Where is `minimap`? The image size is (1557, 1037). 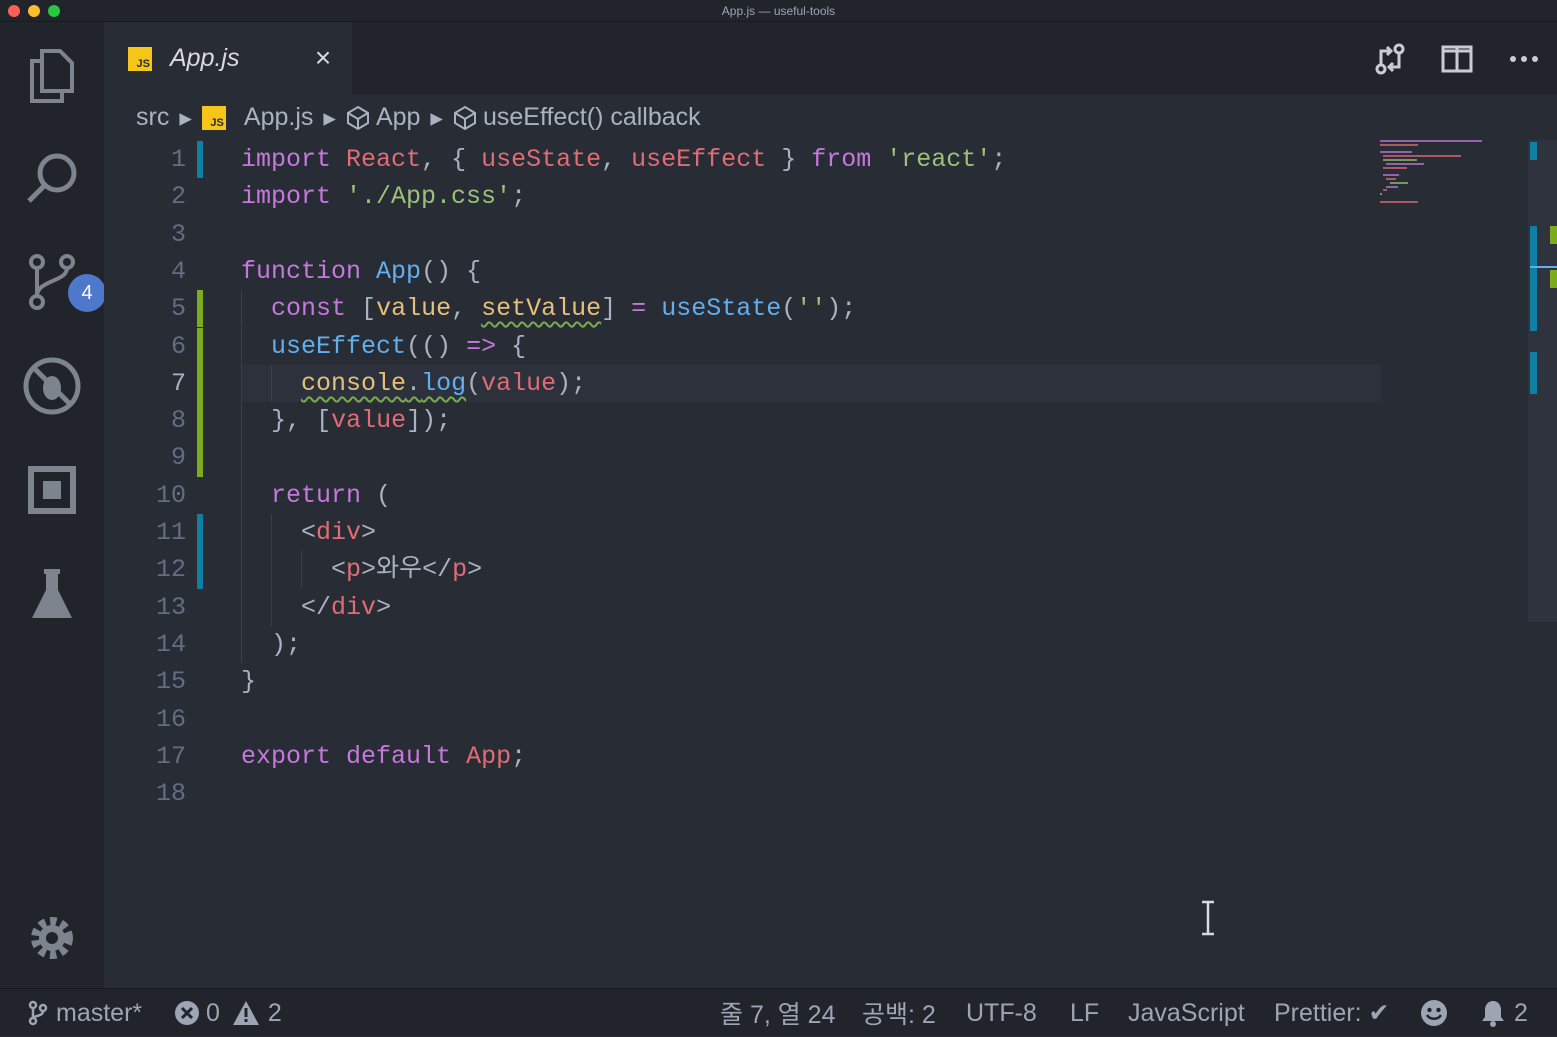
minimap is located at coordinates (1441, 178).